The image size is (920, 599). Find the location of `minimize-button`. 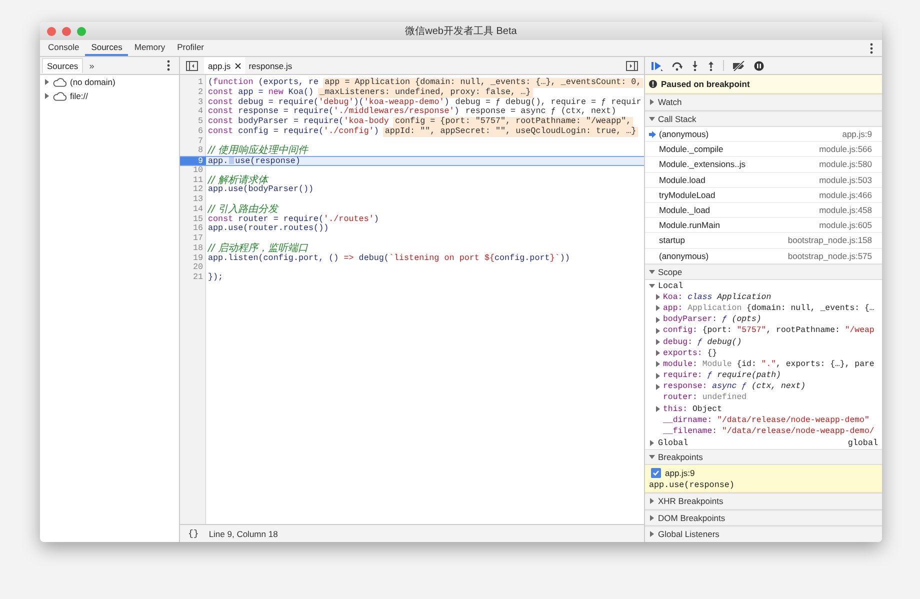

minimize-button is located at coordinates (66, 31).